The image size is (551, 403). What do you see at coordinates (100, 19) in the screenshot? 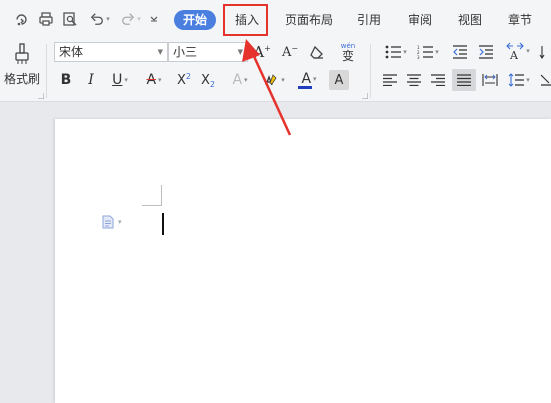
I see `undo-icon: ▾` at bounding box center [100, 19].